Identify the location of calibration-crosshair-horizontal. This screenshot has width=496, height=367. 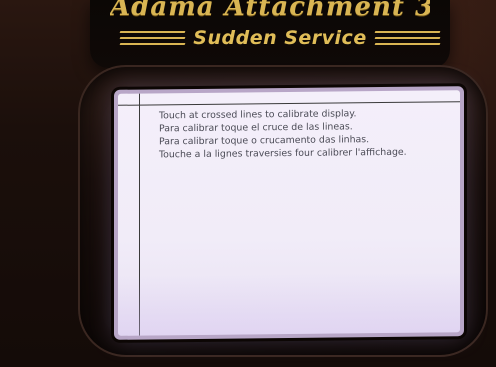
(289, 103).